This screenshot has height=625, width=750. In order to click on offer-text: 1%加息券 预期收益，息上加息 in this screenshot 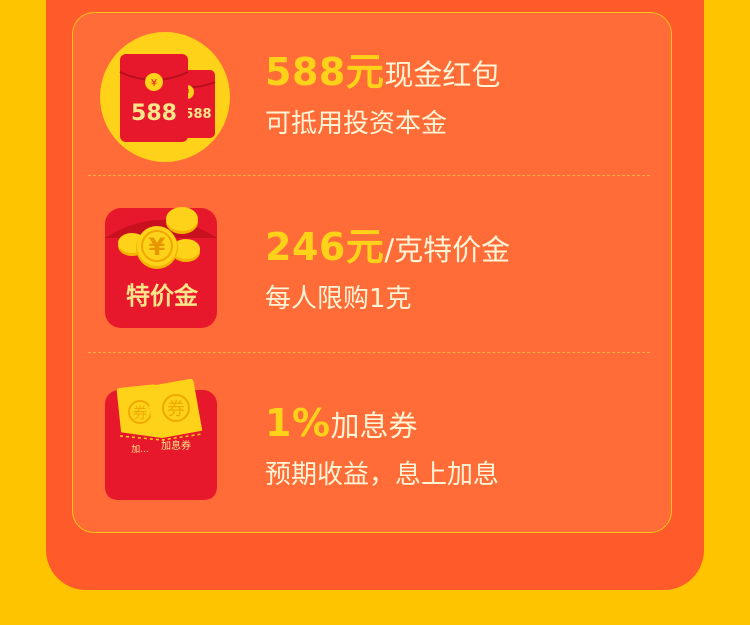, I will do `click(382, 447)`.